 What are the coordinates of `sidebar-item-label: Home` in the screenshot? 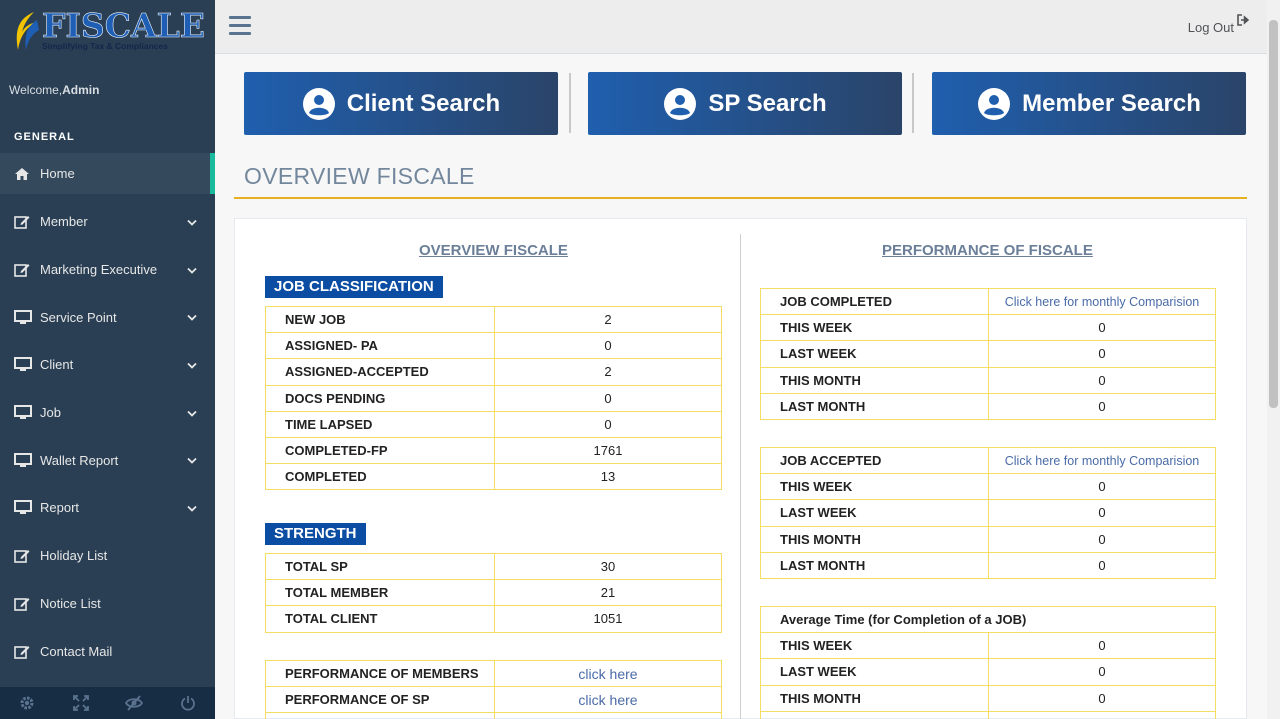 It's located at (57, 173).